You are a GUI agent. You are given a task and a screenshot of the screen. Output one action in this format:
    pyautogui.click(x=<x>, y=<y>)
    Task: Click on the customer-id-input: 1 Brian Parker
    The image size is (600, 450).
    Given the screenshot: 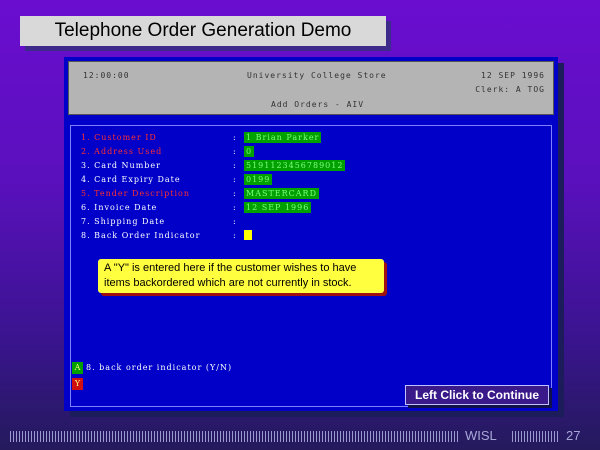 What is the action you would take?
    pyautogui.click(x=283, y=137)
    